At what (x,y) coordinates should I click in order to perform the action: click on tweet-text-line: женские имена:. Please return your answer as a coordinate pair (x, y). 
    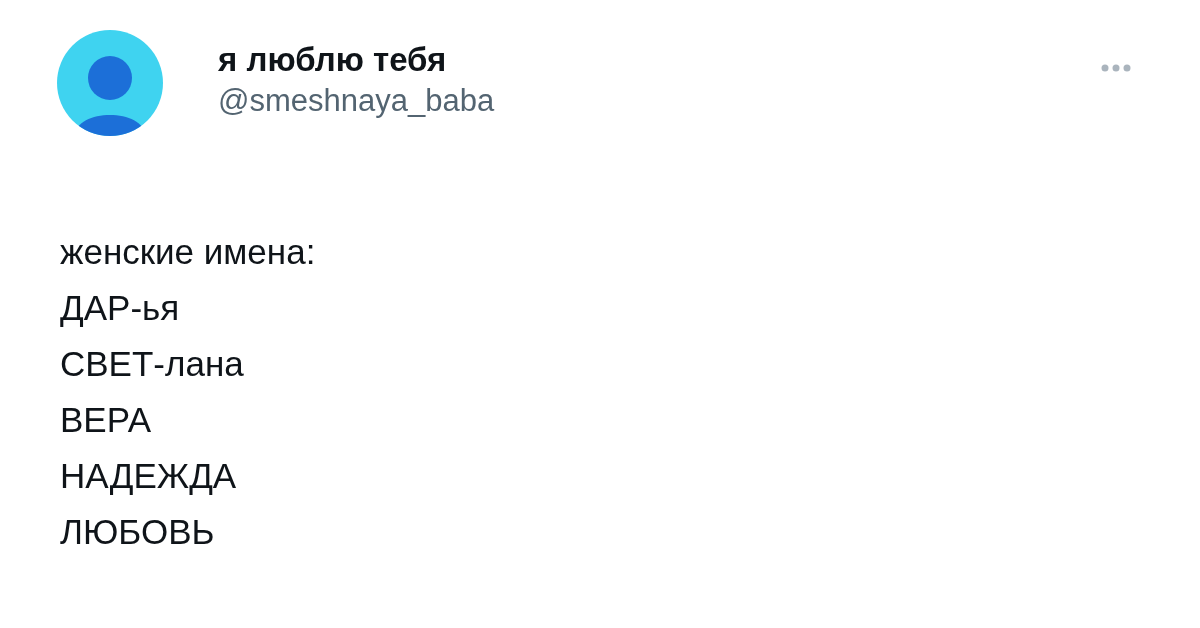
    Looking at the image, I should click on (187, 252).